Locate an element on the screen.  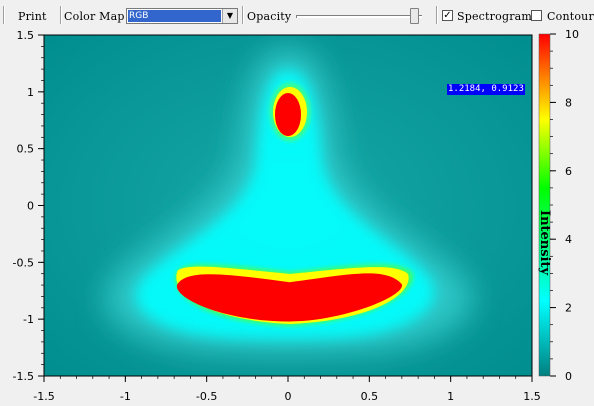
x-tick-label: 0 is located at coordinates (288, 396).